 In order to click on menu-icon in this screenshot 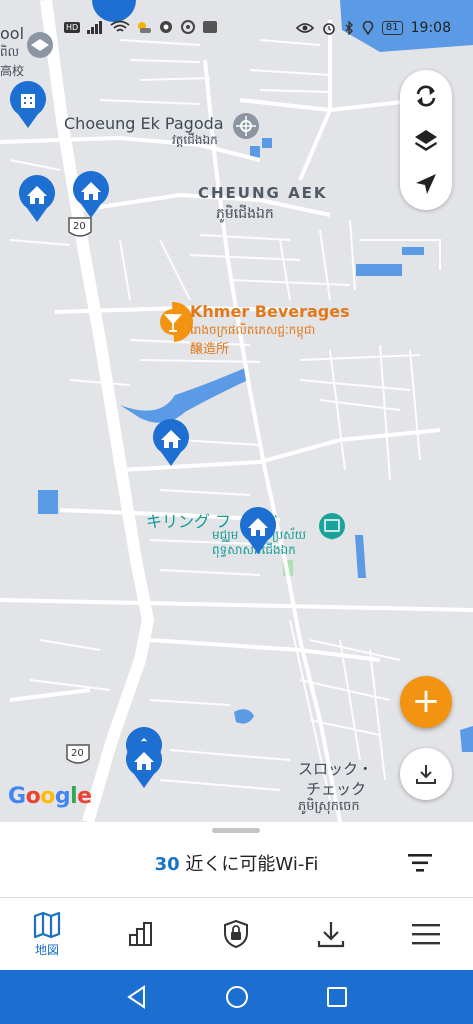, I will do `click(426, 934)`.